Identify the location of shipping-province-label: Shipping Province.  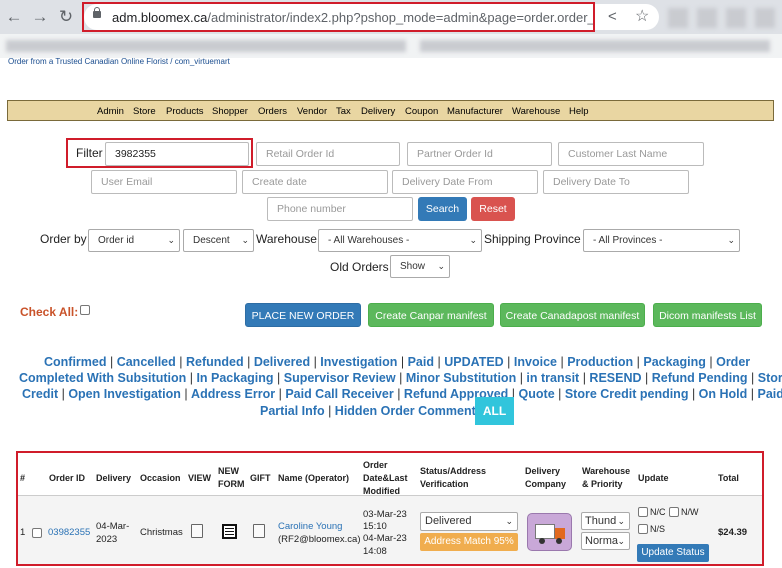
(532, 239).